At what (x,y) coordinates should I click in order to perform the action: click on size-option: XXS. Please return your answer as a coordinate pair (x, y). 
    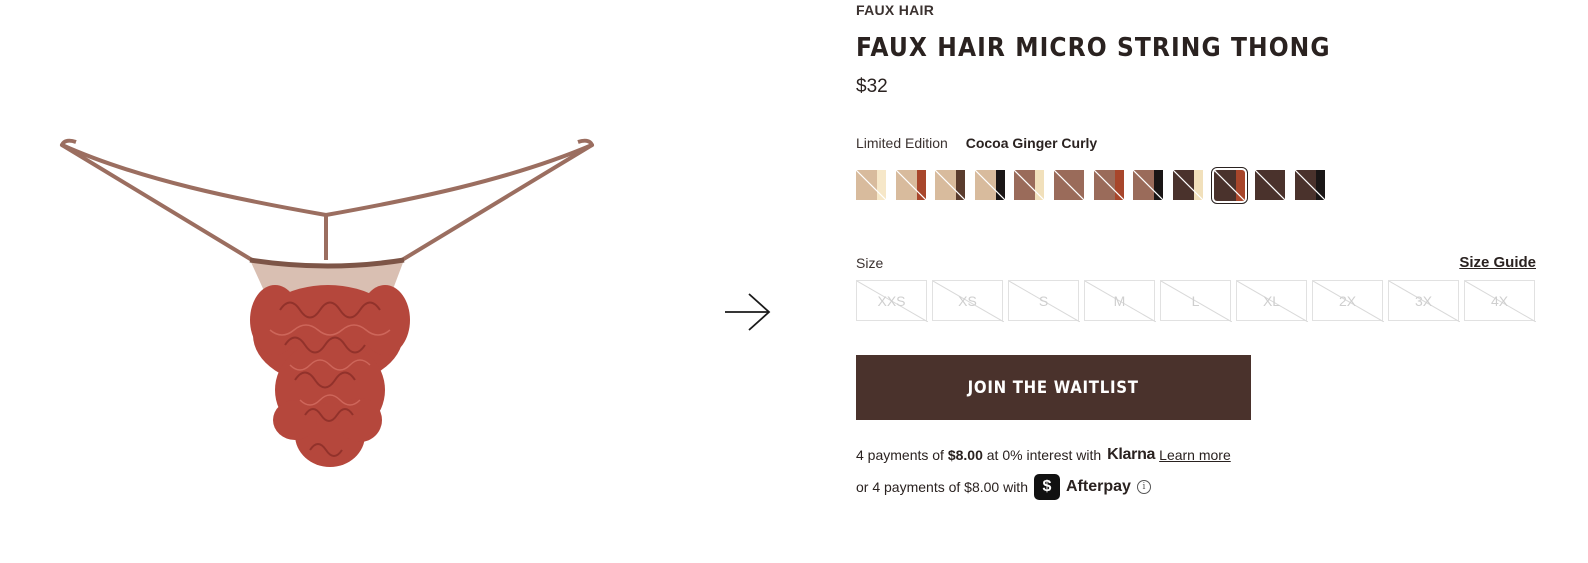
    Looking at the image, I should click on (892, 301).